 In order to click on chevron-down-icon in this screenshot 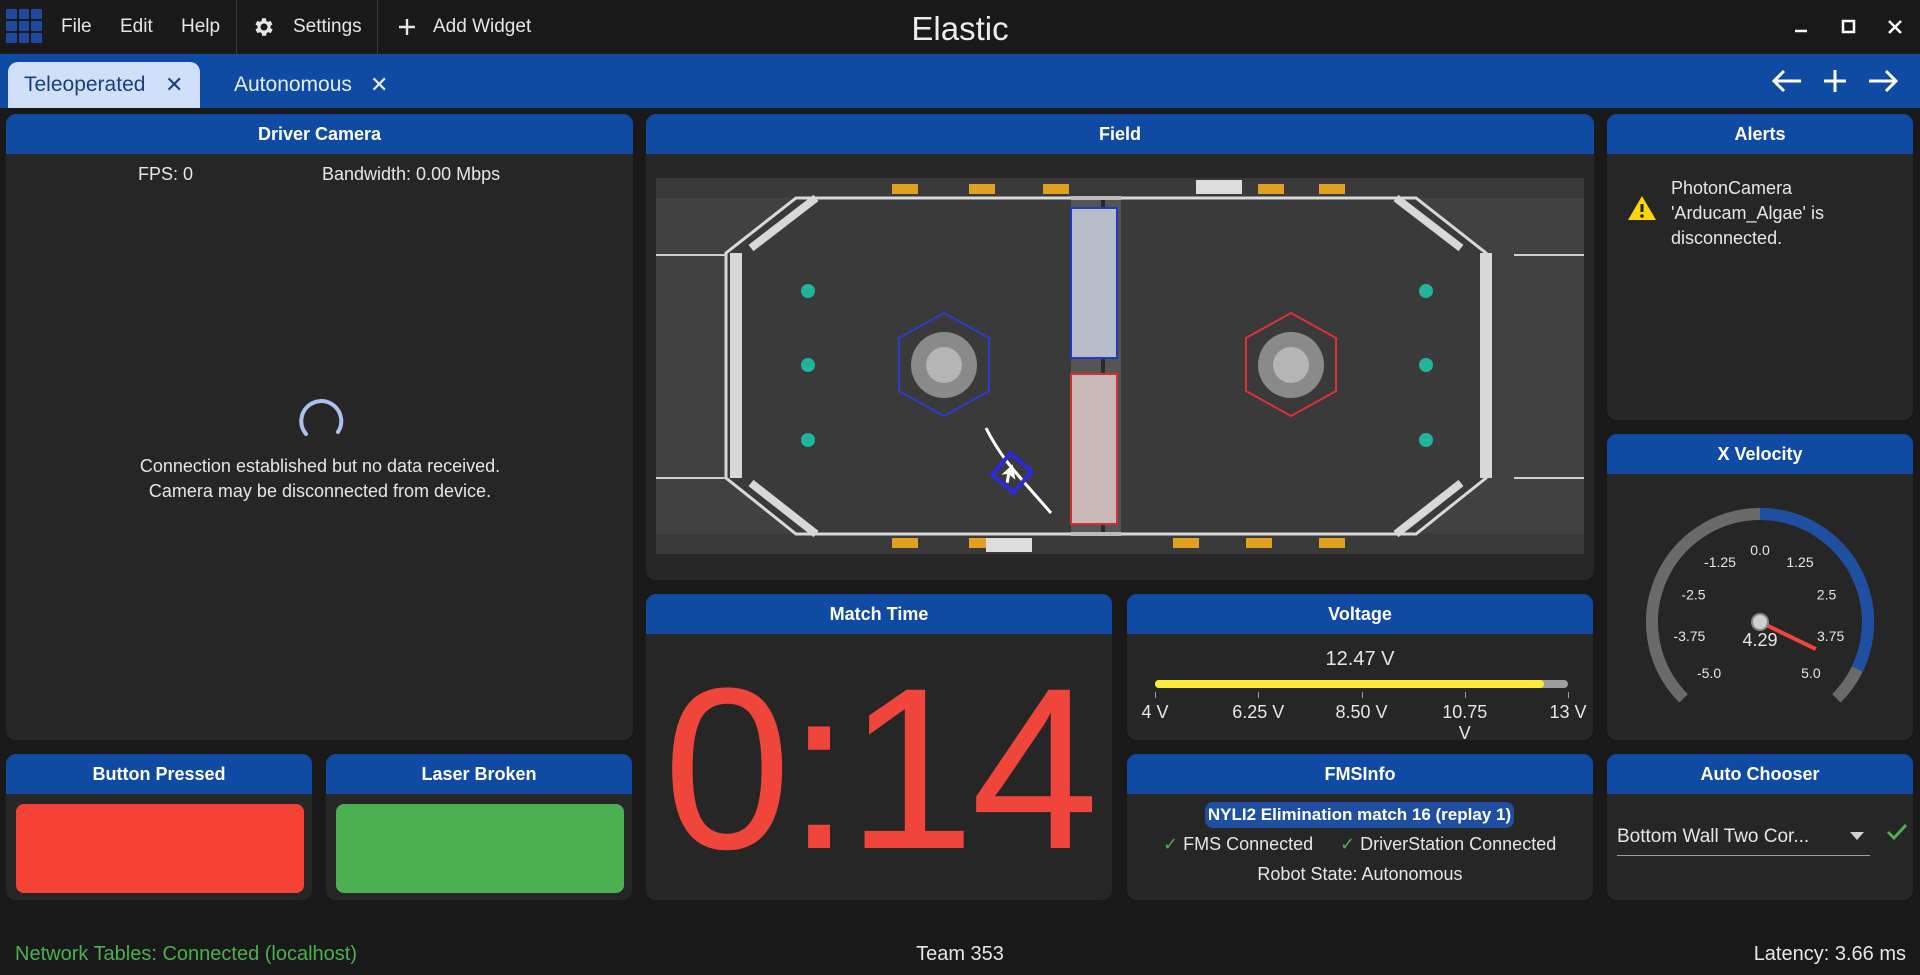, I will do `click(1857, 836)`.